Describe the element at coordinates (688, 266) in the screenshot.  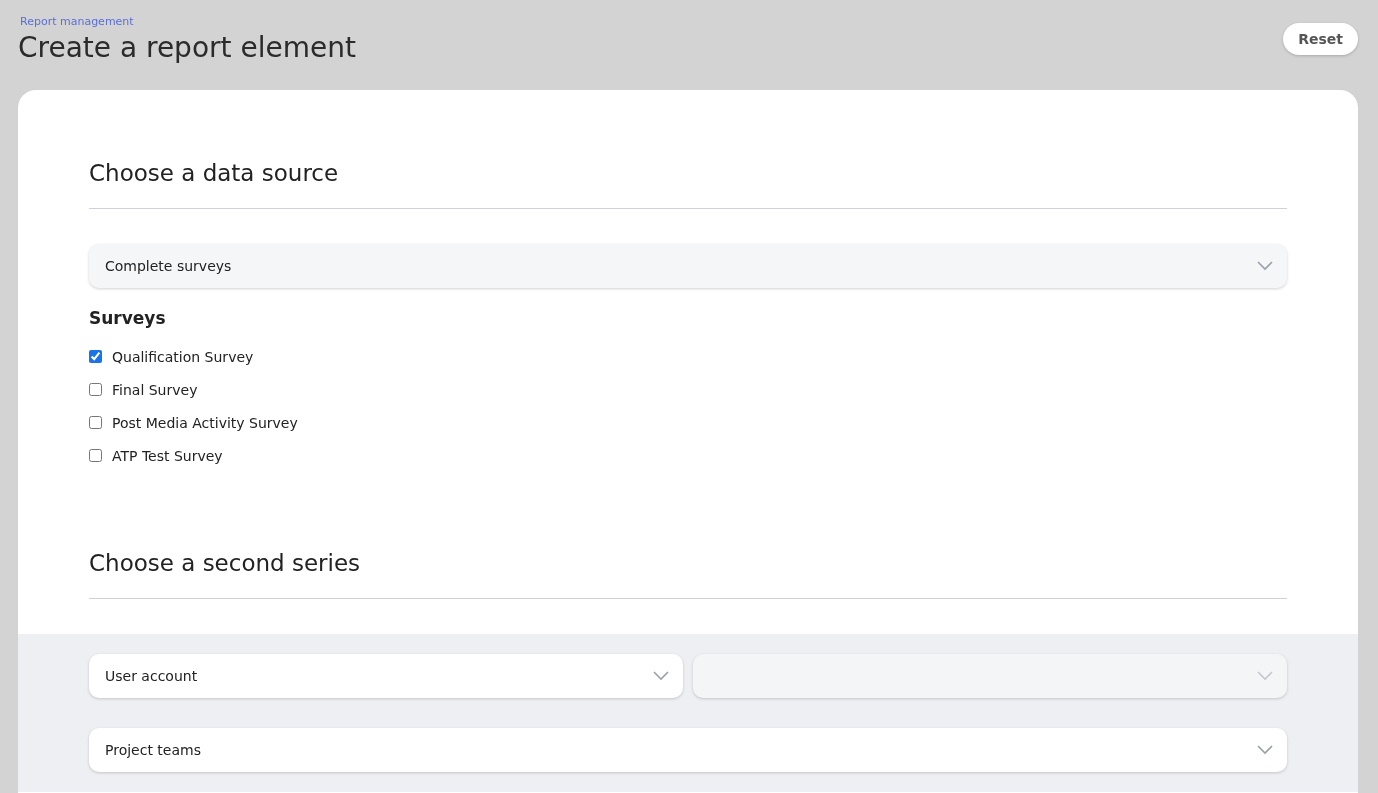
I see `data-source-dropdown: Complete surveys` at that location.